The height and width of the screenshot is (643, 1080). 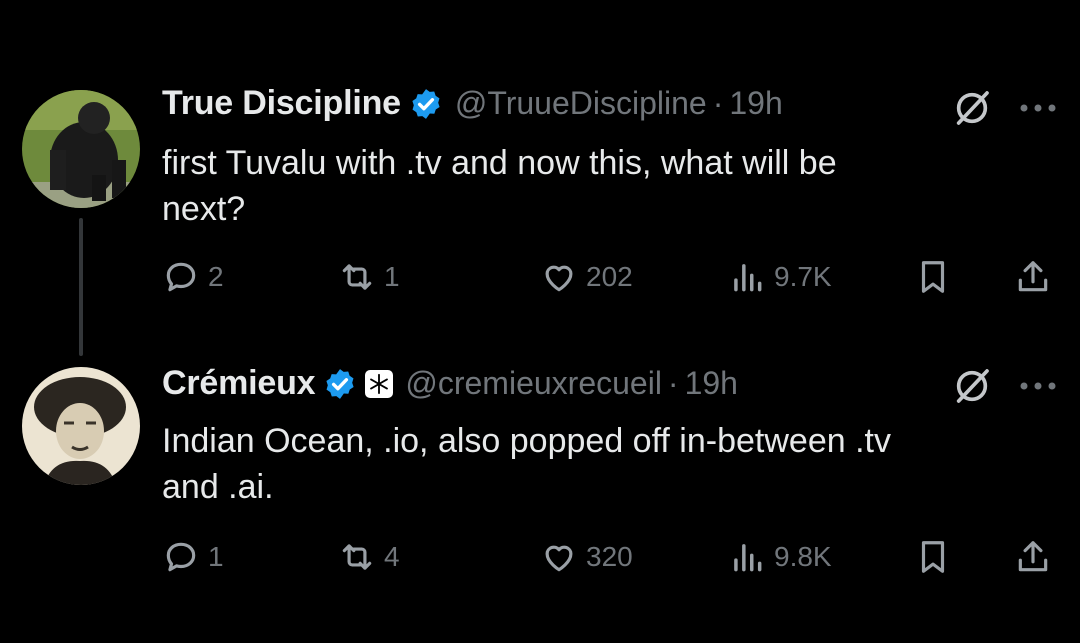 What do you see at coordinates (609, 276) in the screenshot?
I see `like-count: 202` at bounding box center [609, 276].